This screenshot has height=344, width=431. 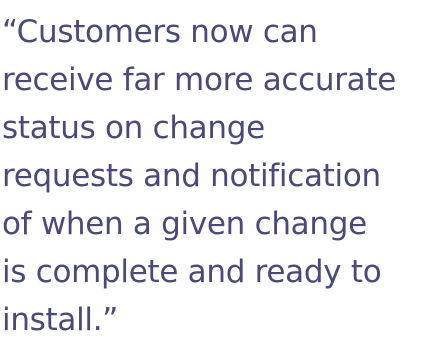 I want to click on quote-line-2: receive far more accurate, so click(x=199, y=80).